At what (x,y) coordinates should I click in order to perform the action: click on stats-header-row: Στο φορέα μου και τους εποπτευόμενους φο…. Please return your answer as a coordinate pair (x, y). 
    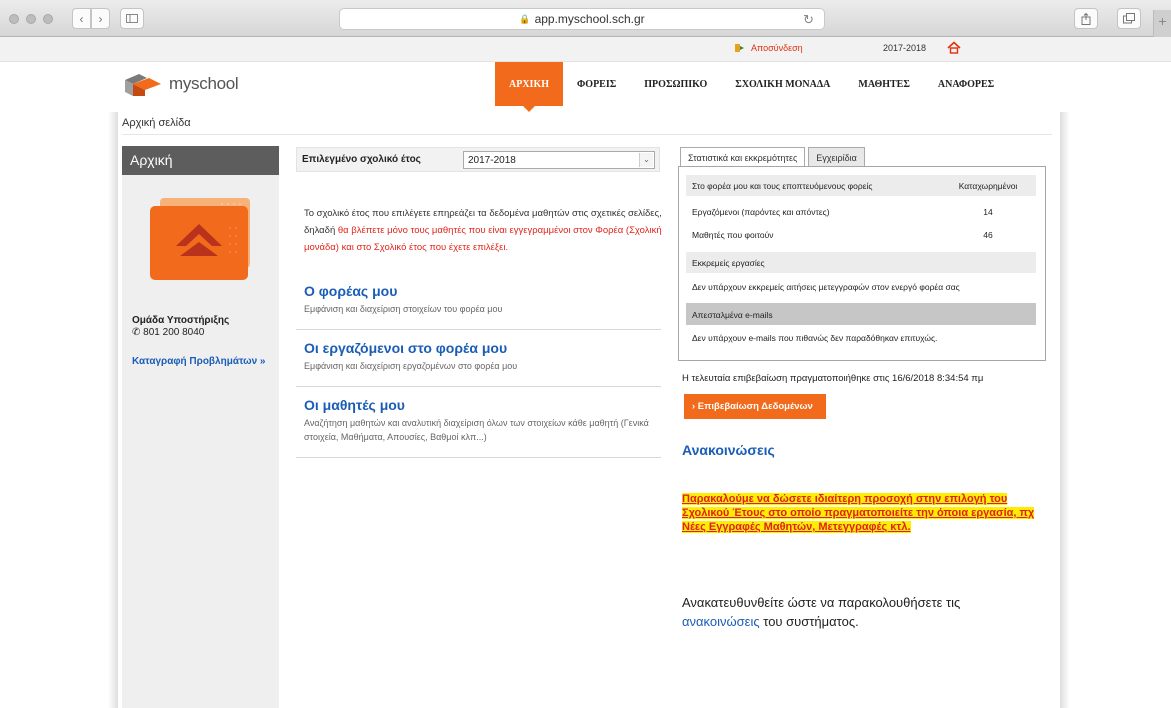
    Looking at the image, I should click on (861, 185).